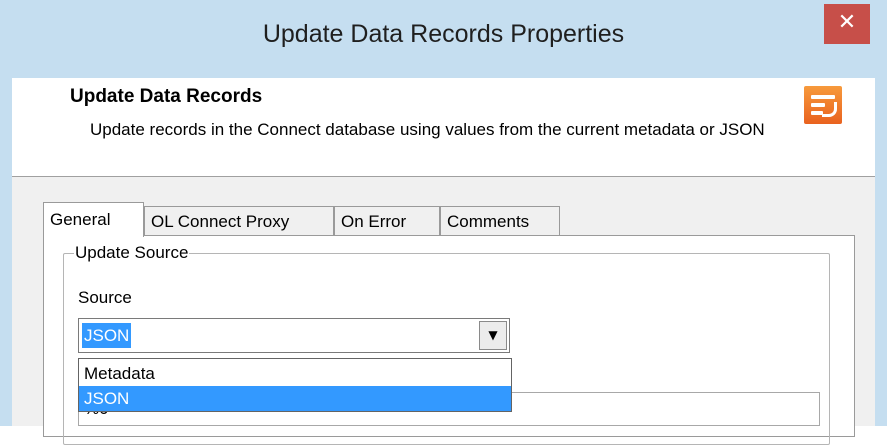 The image size is (887, 445). I want to click on update-source-label: Update Source, so click(132, 253).